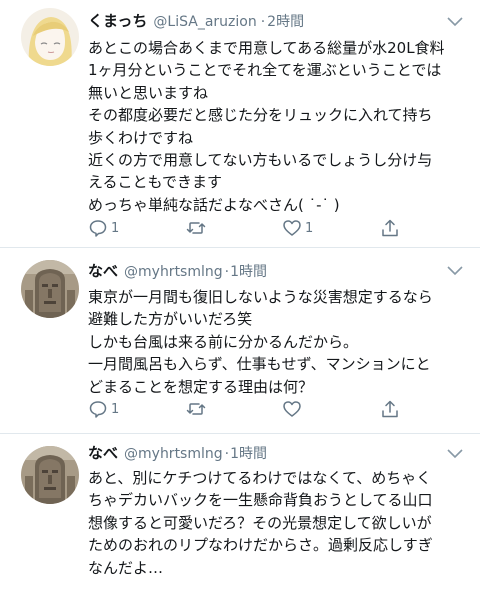 Image resolution: width=480 pixels, height=611 pixels. I want to click on like-button: 1, so click(297, 228).